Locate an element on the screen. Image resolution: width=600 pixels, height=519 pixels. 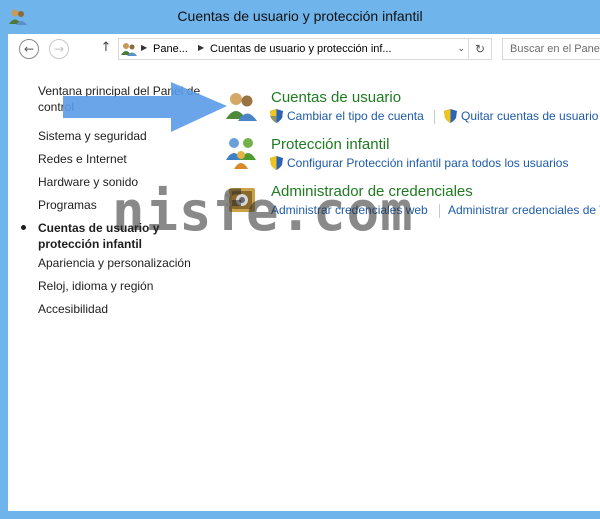
category-title-user-accounts: Cuentas de usuario is located at coordinates (336, 97).